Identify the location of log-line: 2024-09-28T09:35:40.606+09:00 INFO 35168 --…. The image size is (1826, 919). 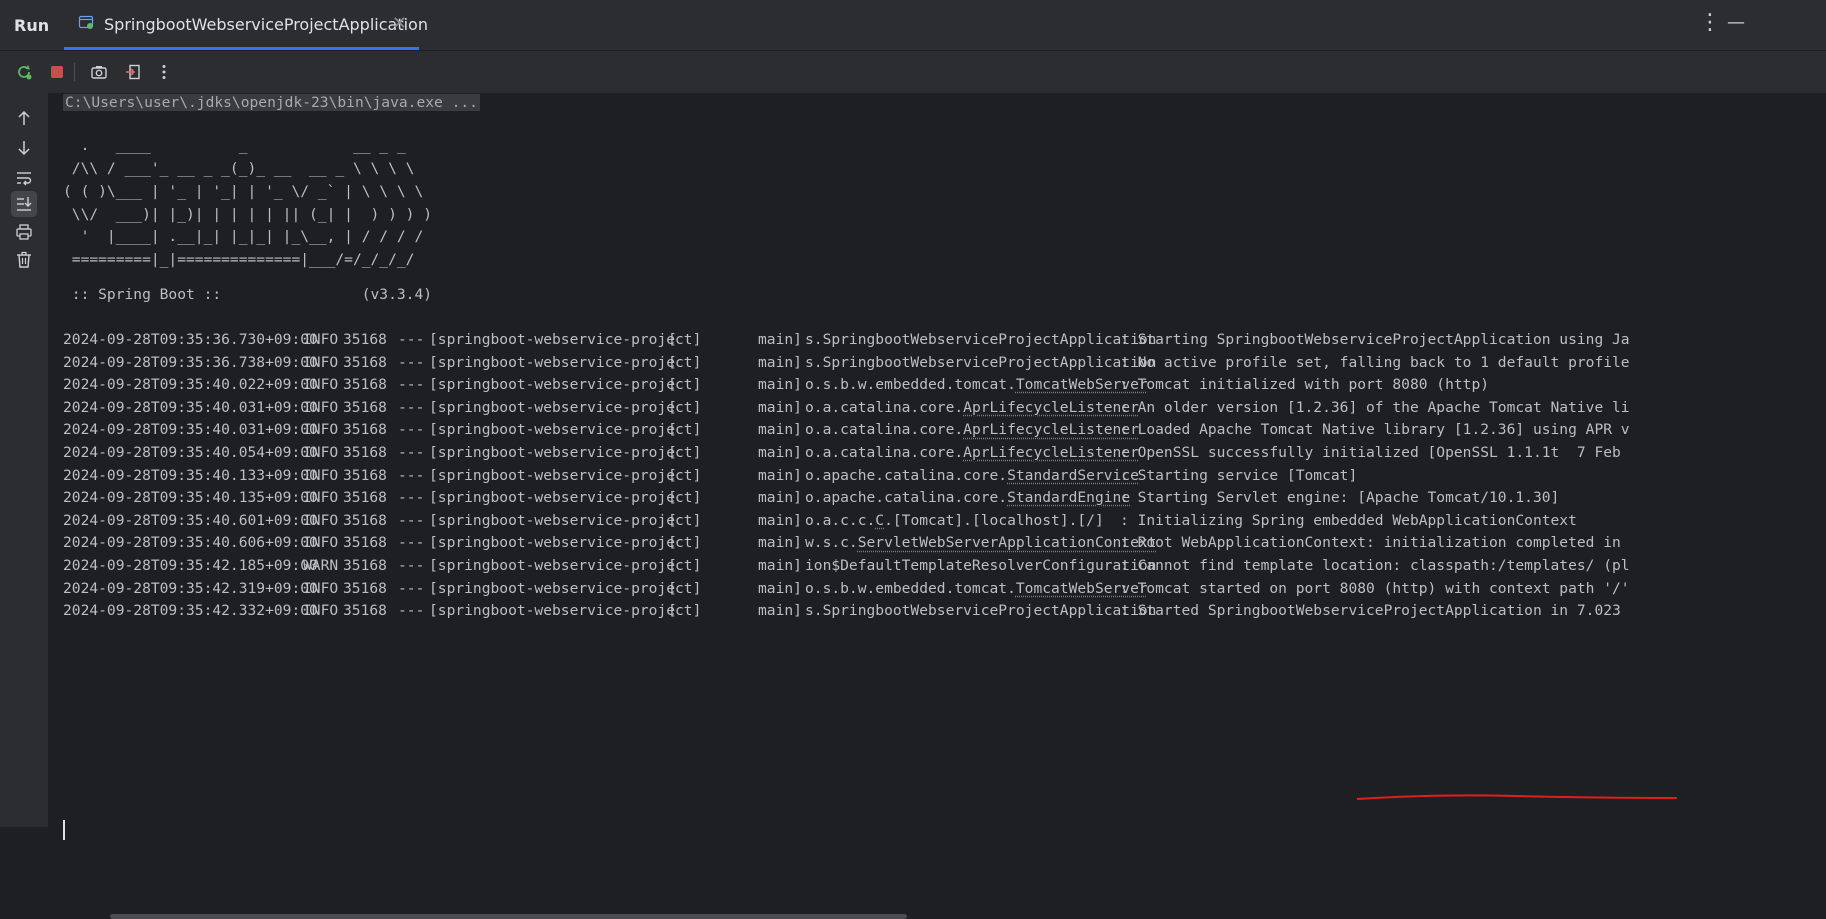
(944, 544).